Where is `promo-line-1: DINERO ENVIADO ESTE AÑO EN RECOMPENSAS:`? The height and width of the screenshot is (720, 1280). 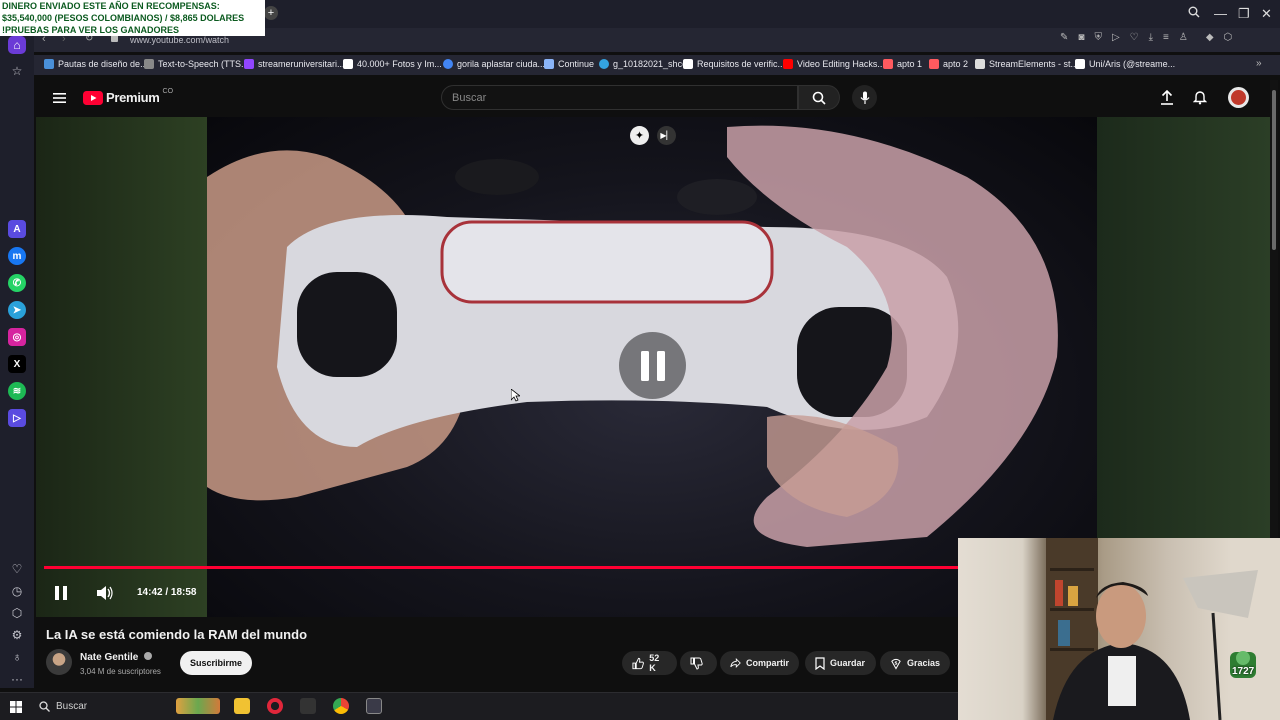 promo-line-1: DINERO ENVIADO ESTE AÑO EN RECOMPENSAS: is located at coordinates (111, 6).